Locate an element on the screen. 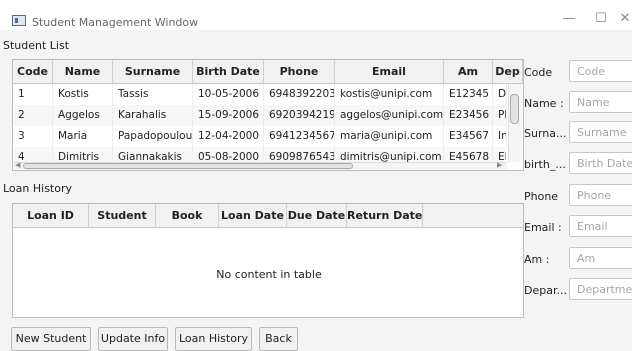  code-label: Code is located at coordinates (538, 72).